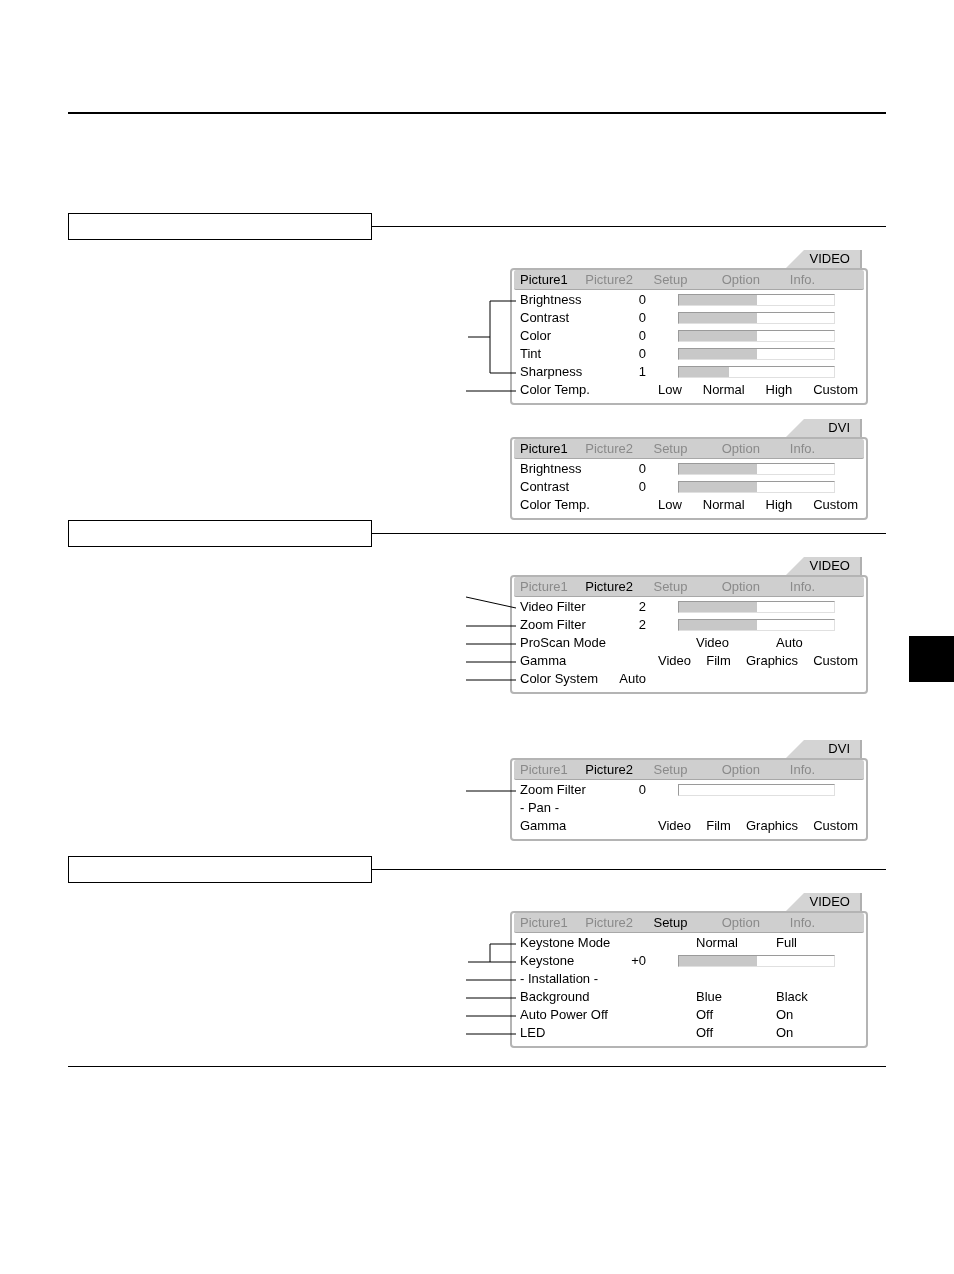 This screenshot has width=954, height=1274. What do you see at coordinates (559, 979) in the screenshot?
I see `setting-heading: - Installation -` at bounding box center [559, 979].